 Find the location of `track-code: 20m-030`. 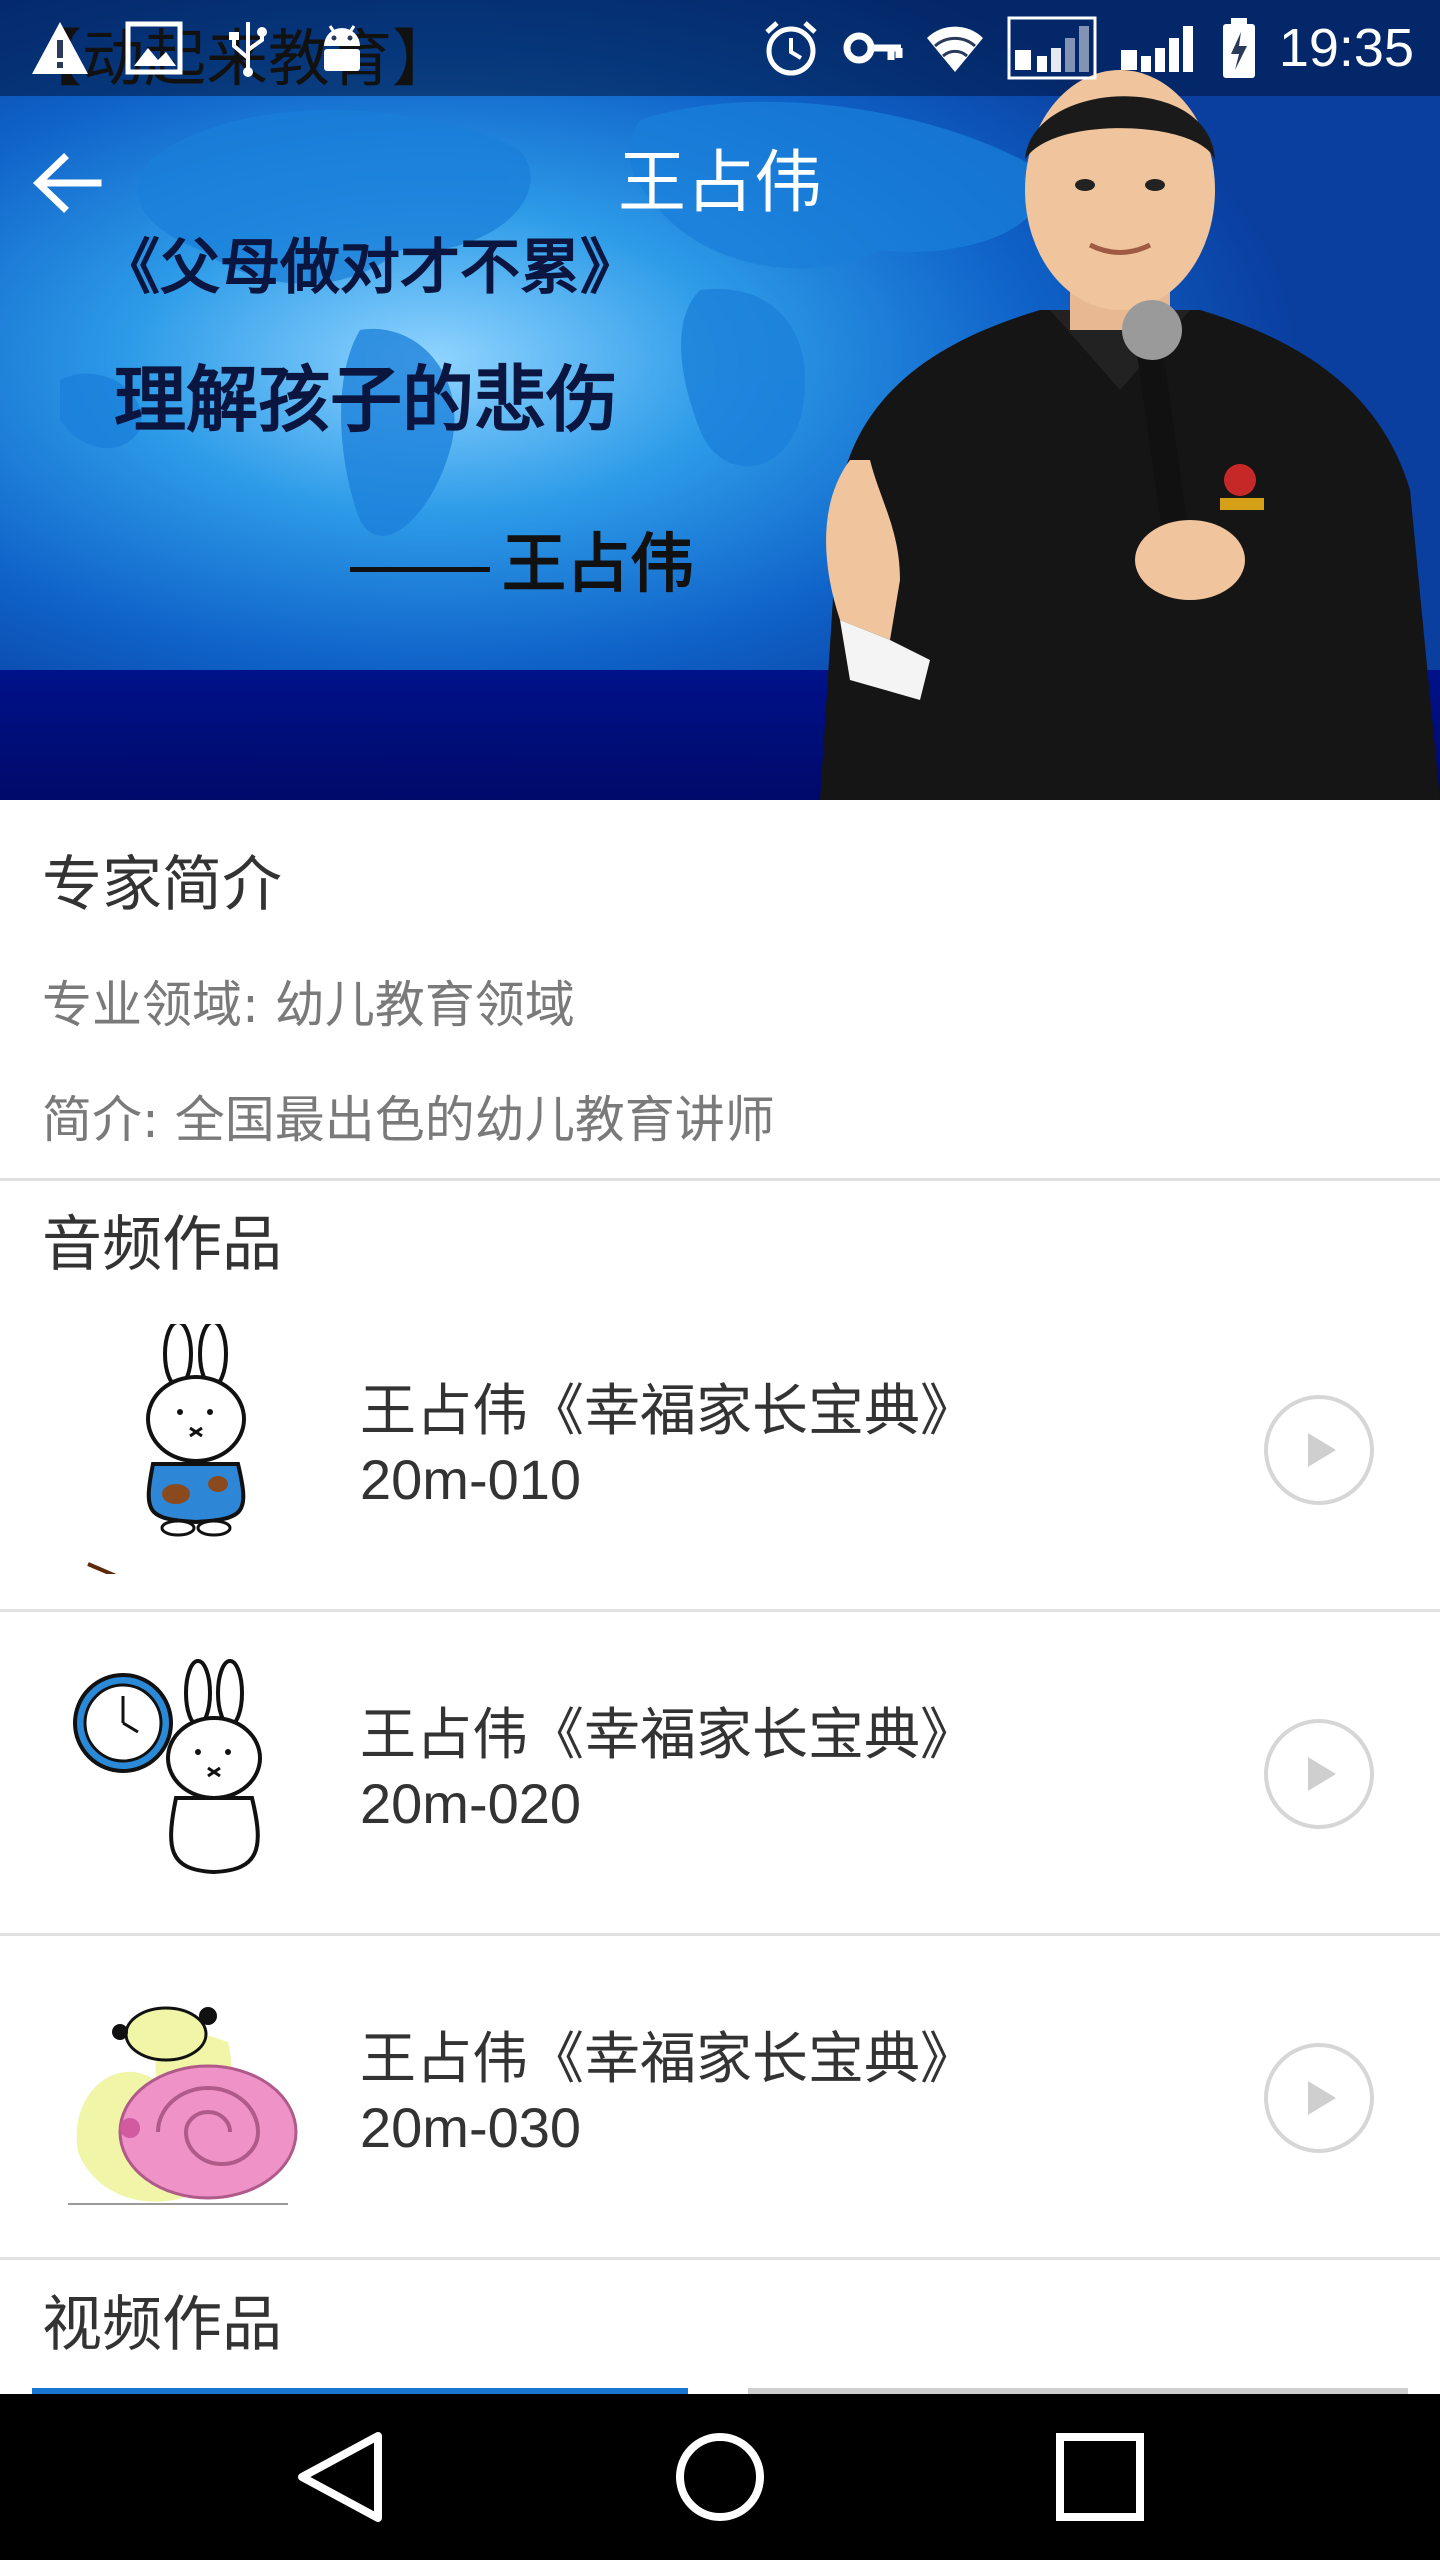

track-code: 20m-030 is located at coordinates (471, 2127).